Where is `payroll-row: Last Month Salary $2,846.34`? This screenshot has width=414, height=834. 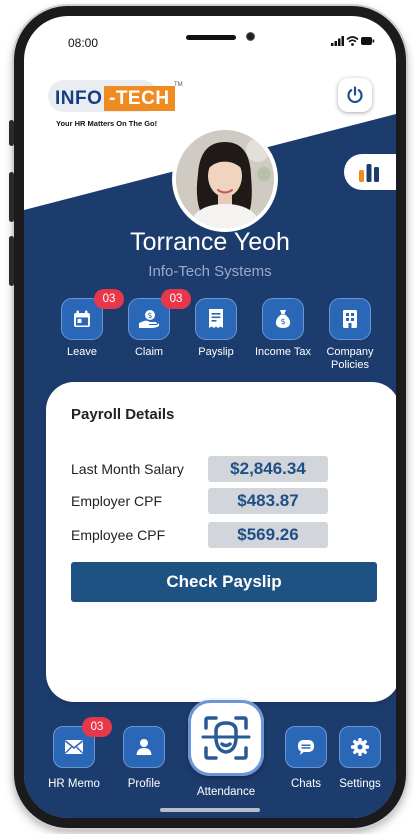 payroll-row: Last Month Salary $2,846.34 is located at coordinates (221, 470).